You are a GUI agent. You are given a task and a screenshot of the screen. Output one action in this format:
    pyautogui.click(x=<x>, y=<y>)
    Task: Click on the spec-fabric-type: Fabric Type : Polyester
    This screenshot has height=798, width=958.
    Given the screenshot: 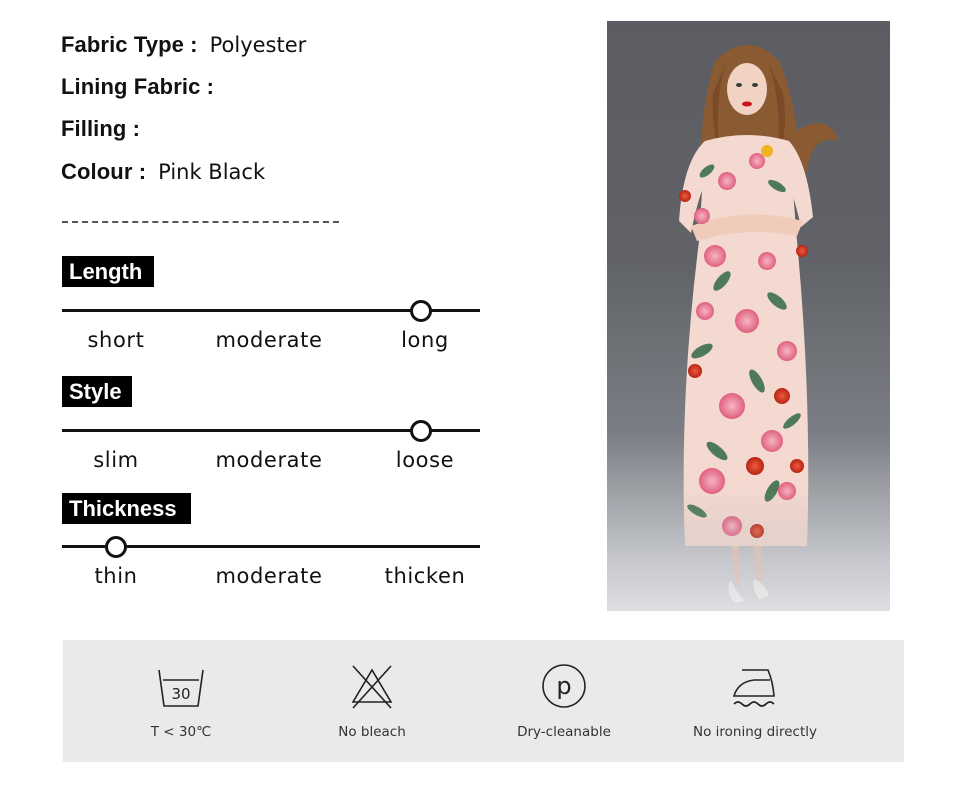 What is the action you would take?
    pyautogui.click(x=183, y=47)
    